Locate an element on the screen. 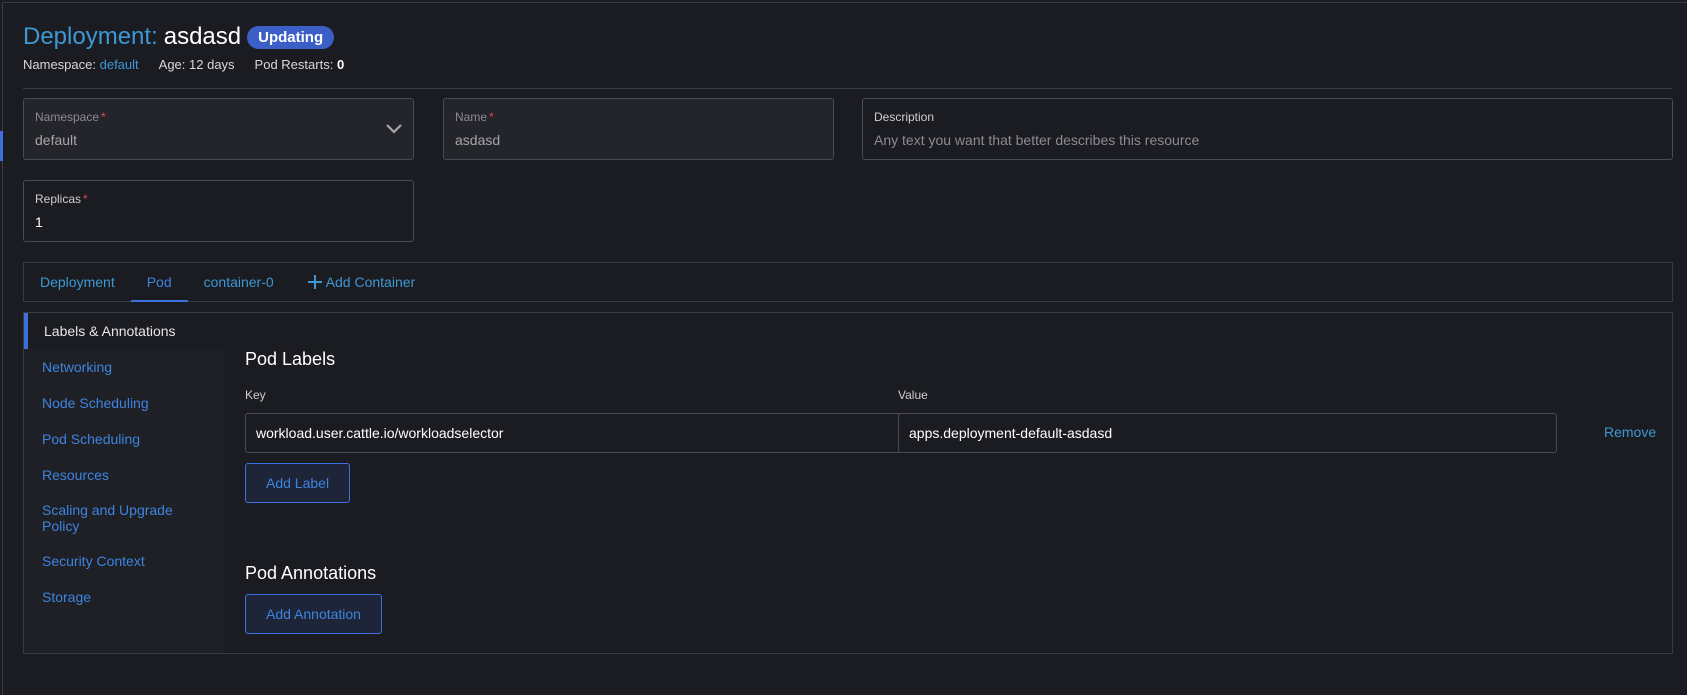 The image size is (1687, 695). plus-icon is located at coordinates (314, 282).